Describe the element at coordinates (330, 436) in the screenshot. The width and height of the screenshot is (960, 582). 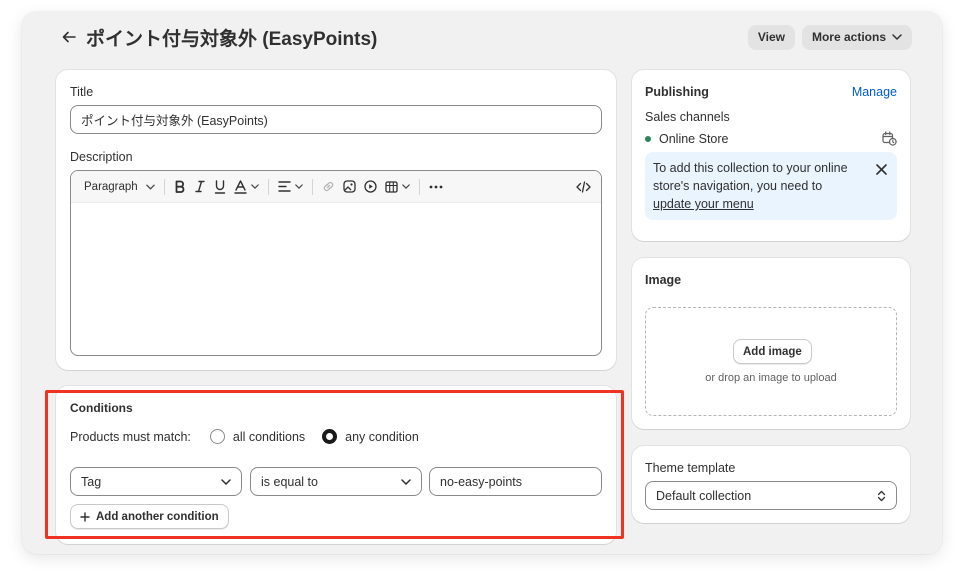
I see `any-condition-radio` at that location.